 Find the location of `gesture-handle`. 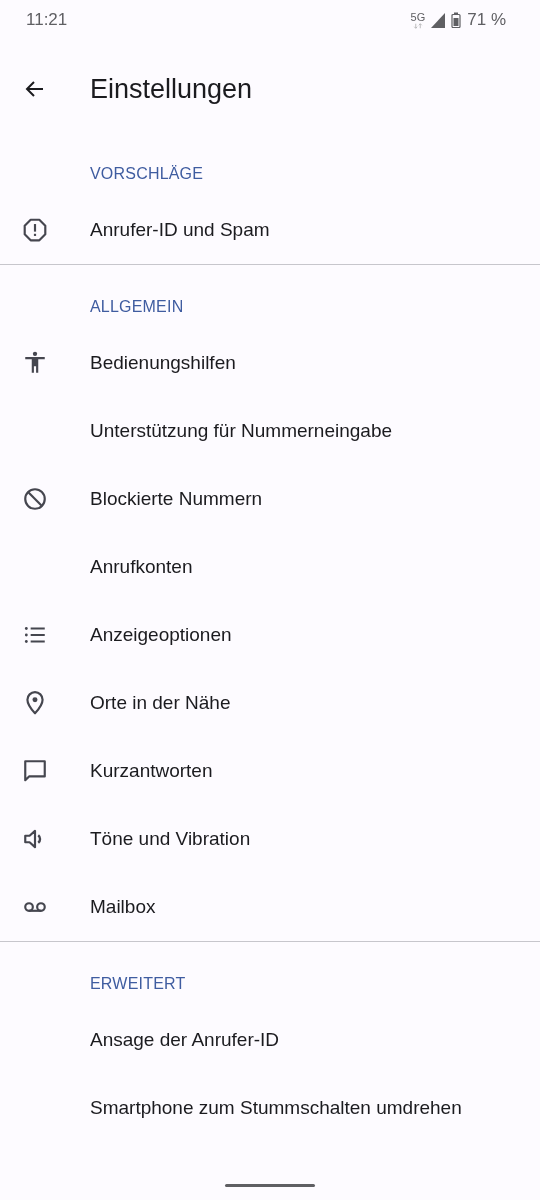

gesture-handle is located at coordinates (270, 1185).